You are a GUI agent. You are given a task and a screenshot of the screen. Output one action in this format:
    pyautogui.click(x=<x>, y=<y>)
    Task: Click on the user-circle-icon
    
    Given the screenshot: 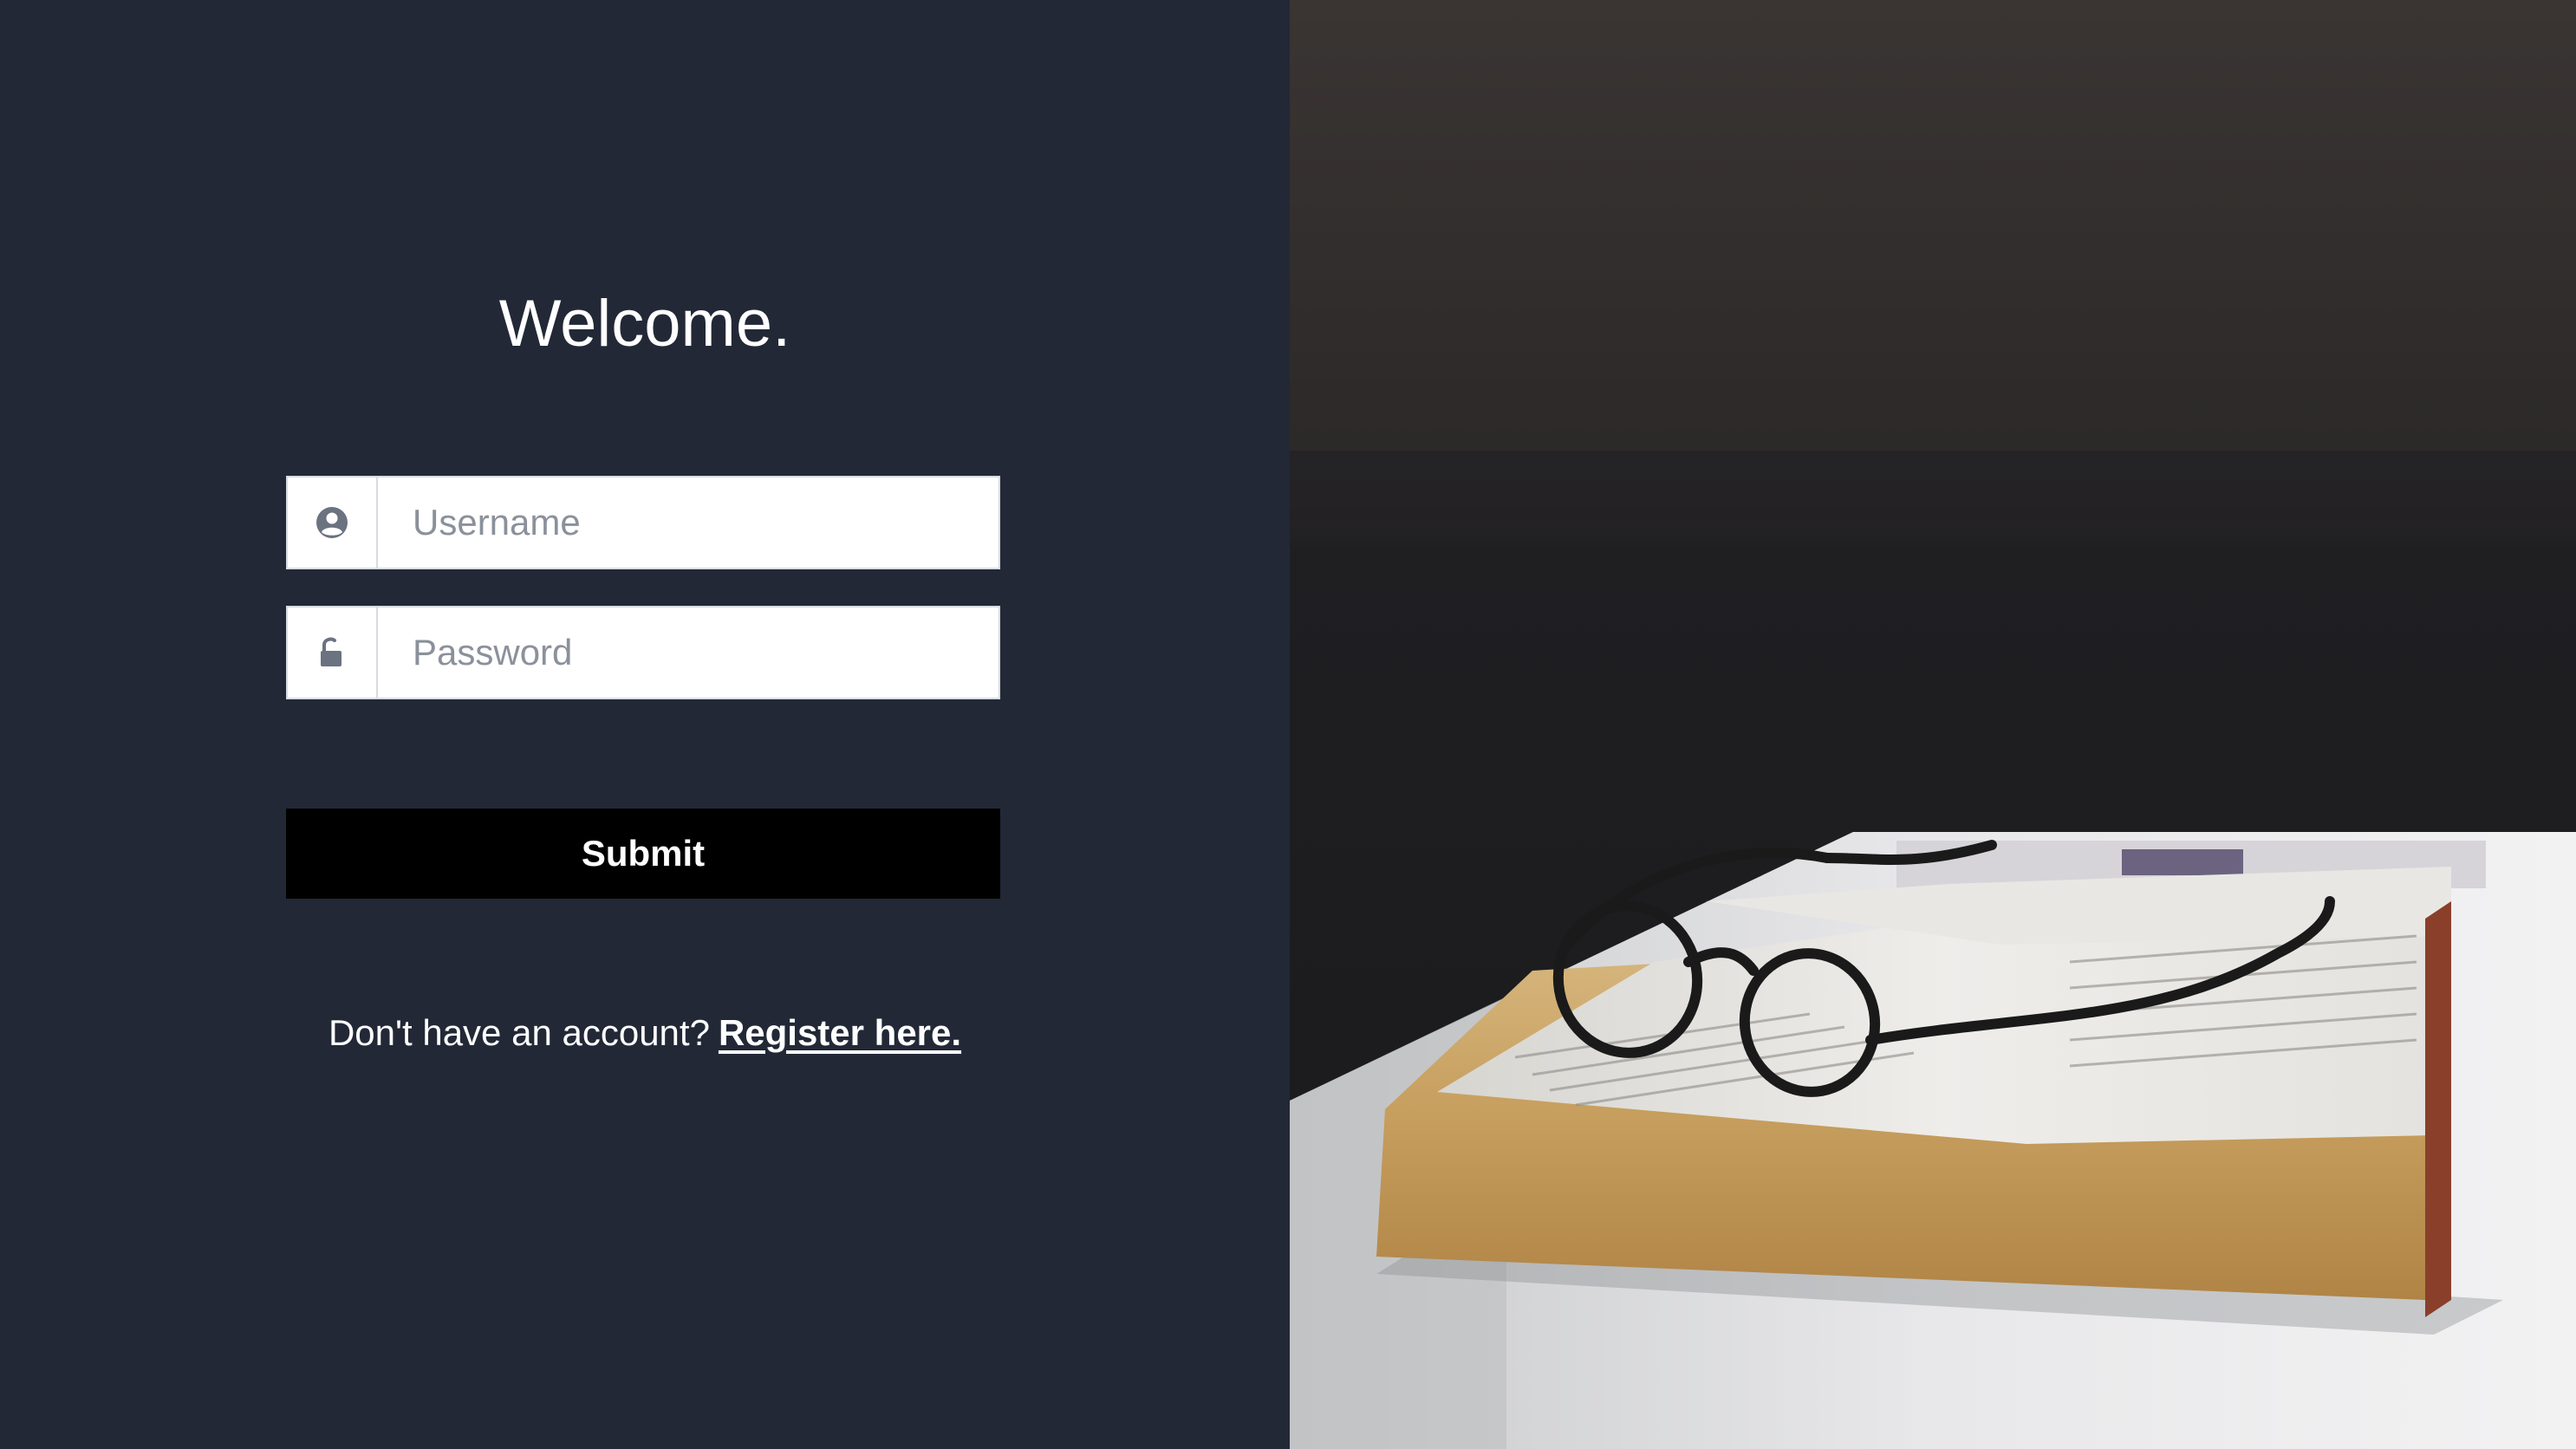 What is the action you would take?
    pyautogui.click(x=333, y=523)
    